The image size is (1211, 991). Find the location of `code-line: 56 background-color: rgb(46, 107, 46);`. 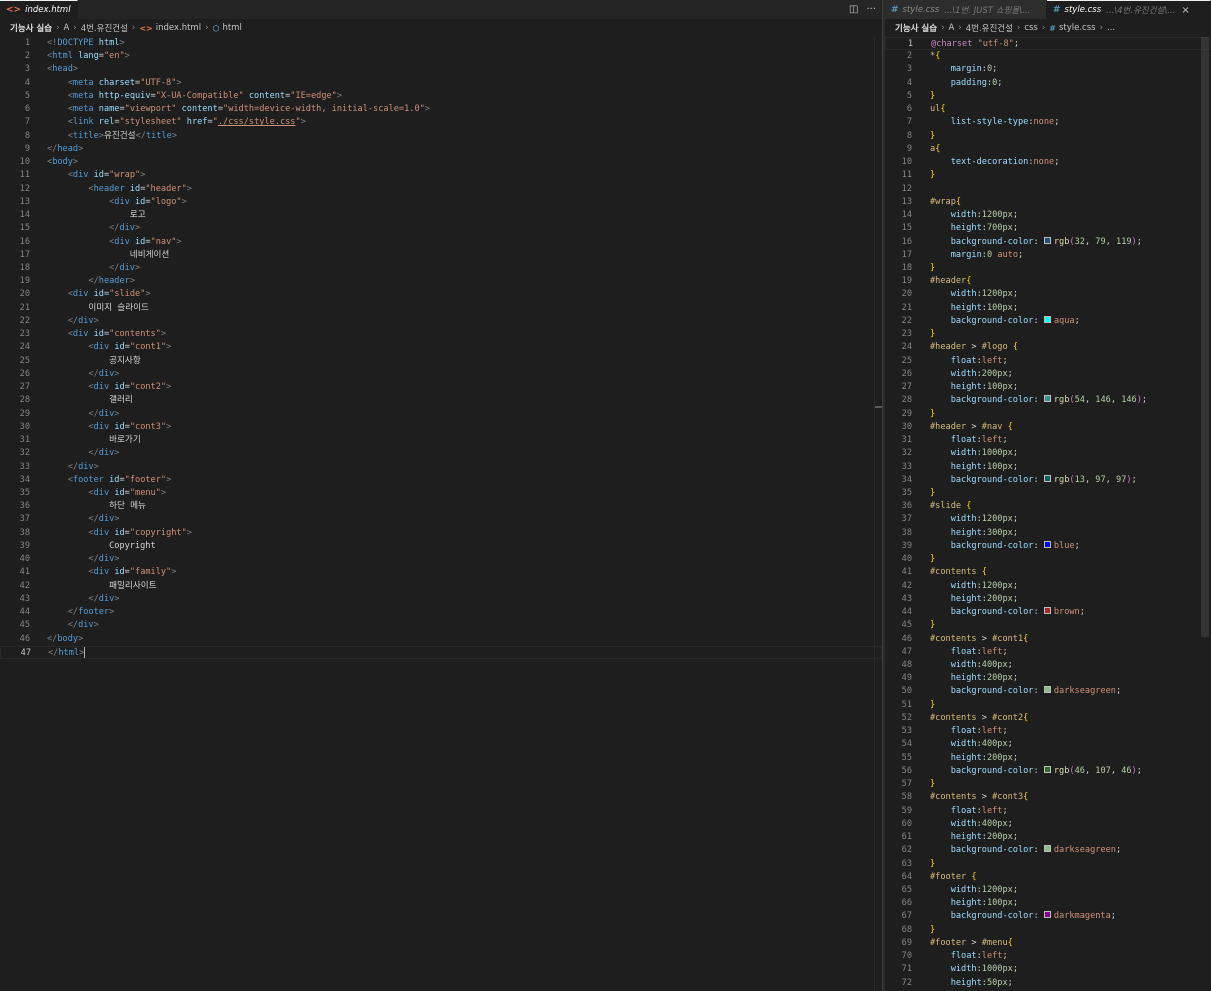

code-line: 56 background-color: rgb(46, 107, 46); is located at coordinates (1048, 771).